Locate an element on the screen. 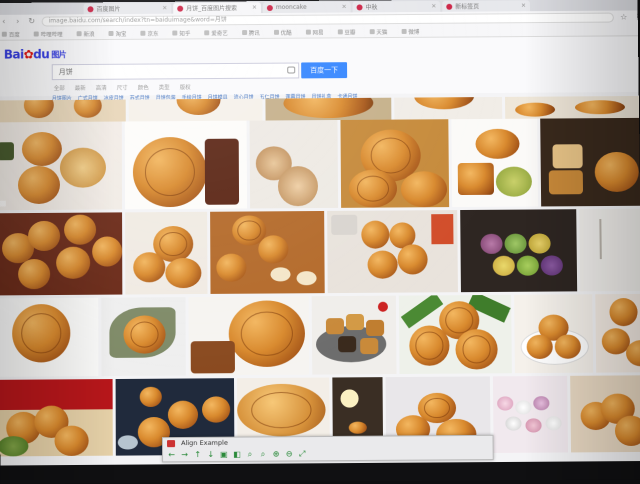 The height and width of the screenshot is (484, 640). frame-icon: ▣ is located at coordinates (223, 454).